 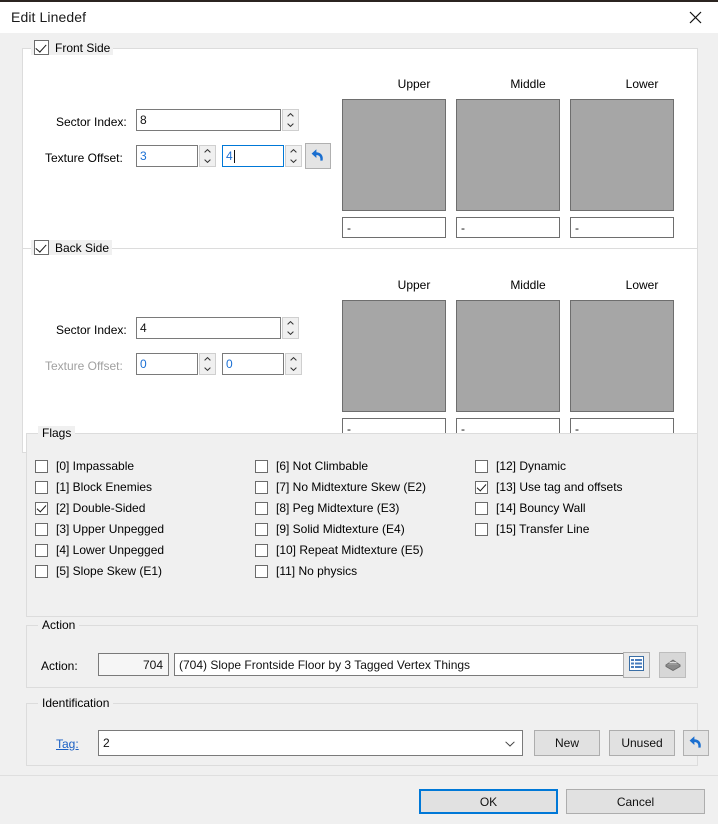 I want to click on back-texture-offset-x-input: 0, so click(x=167, y=364).